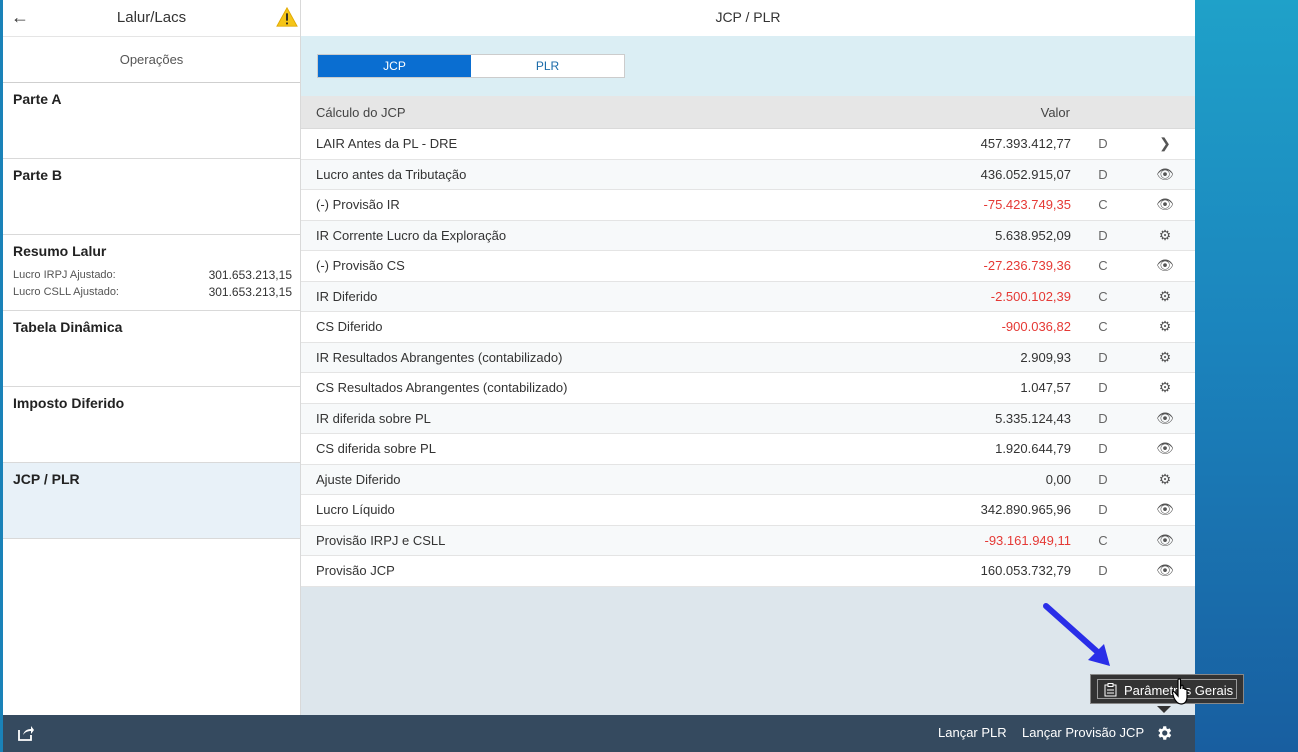  What do you see at coordinates (1010, 296) in the screenshot?
I see `row-value: -2.500.102,39` at bounding box center [1010, 296].